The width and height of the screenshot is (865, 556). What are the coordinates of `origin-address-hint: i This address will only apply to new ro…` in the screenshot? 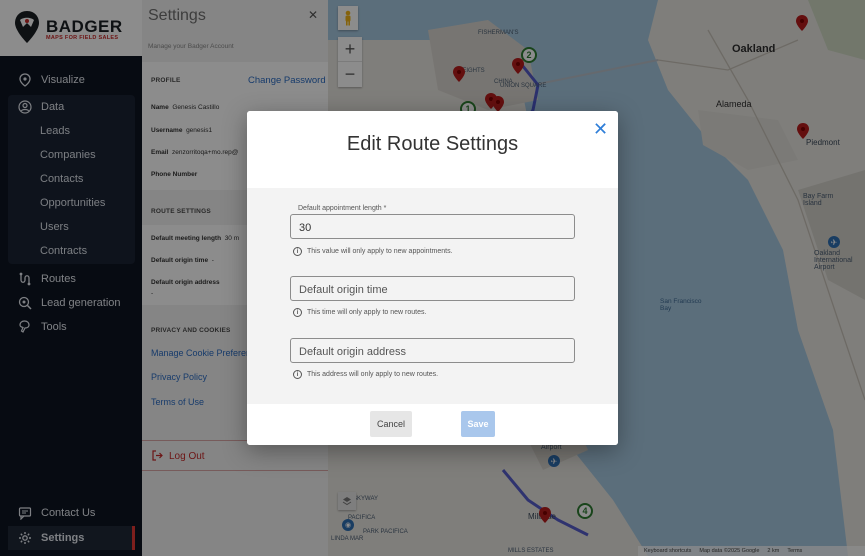 It's located at (365, 374).